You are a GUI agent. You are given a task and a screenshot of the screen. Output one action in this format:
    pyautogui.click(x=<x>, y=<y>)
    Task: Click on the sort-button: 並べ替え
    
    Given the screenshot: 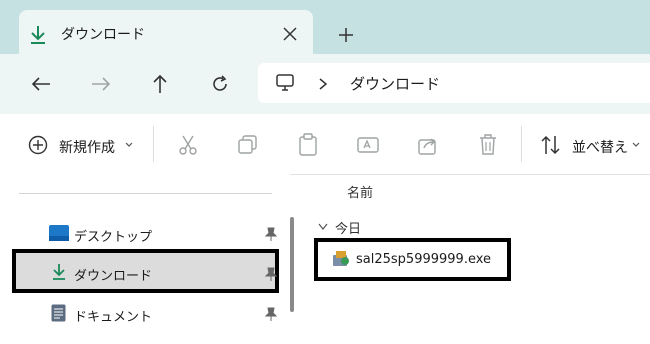 What is the action you would take?
    pyautogui.click(x=600, y=147)
    